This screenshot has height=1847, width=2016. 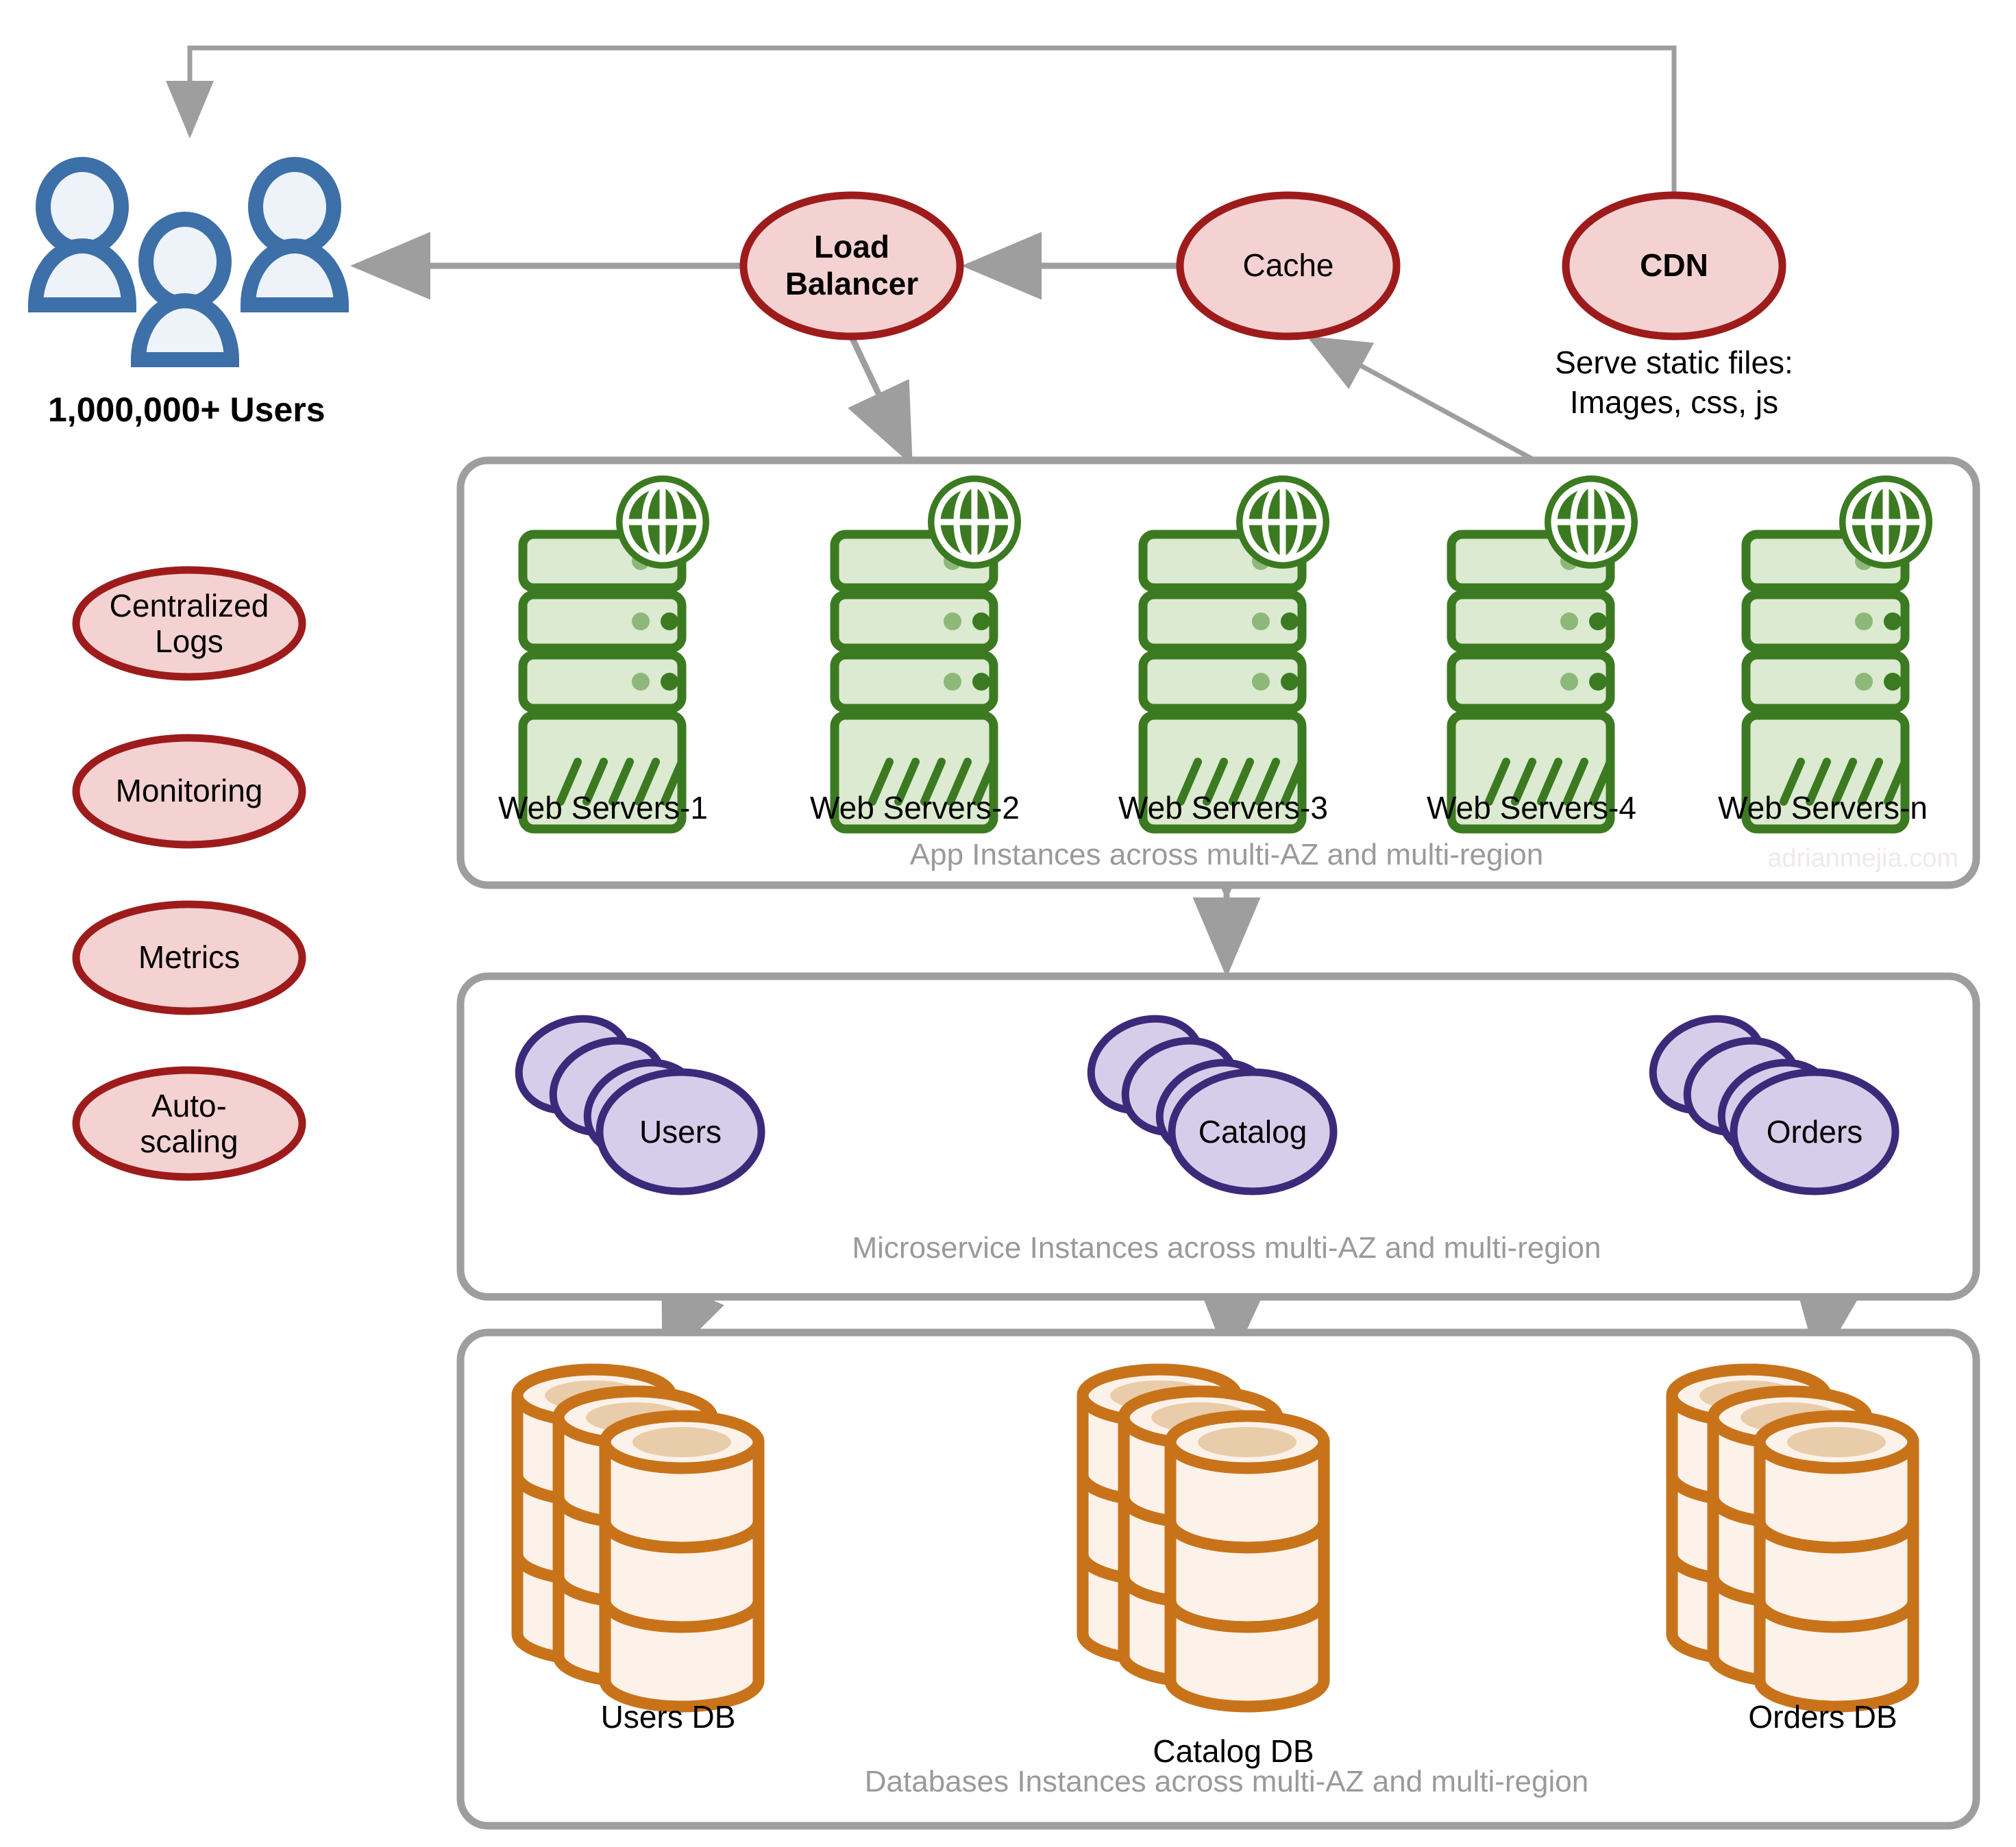 I want to click on web-server-2-label: Web Servers-2, so click(x=915, y=808).